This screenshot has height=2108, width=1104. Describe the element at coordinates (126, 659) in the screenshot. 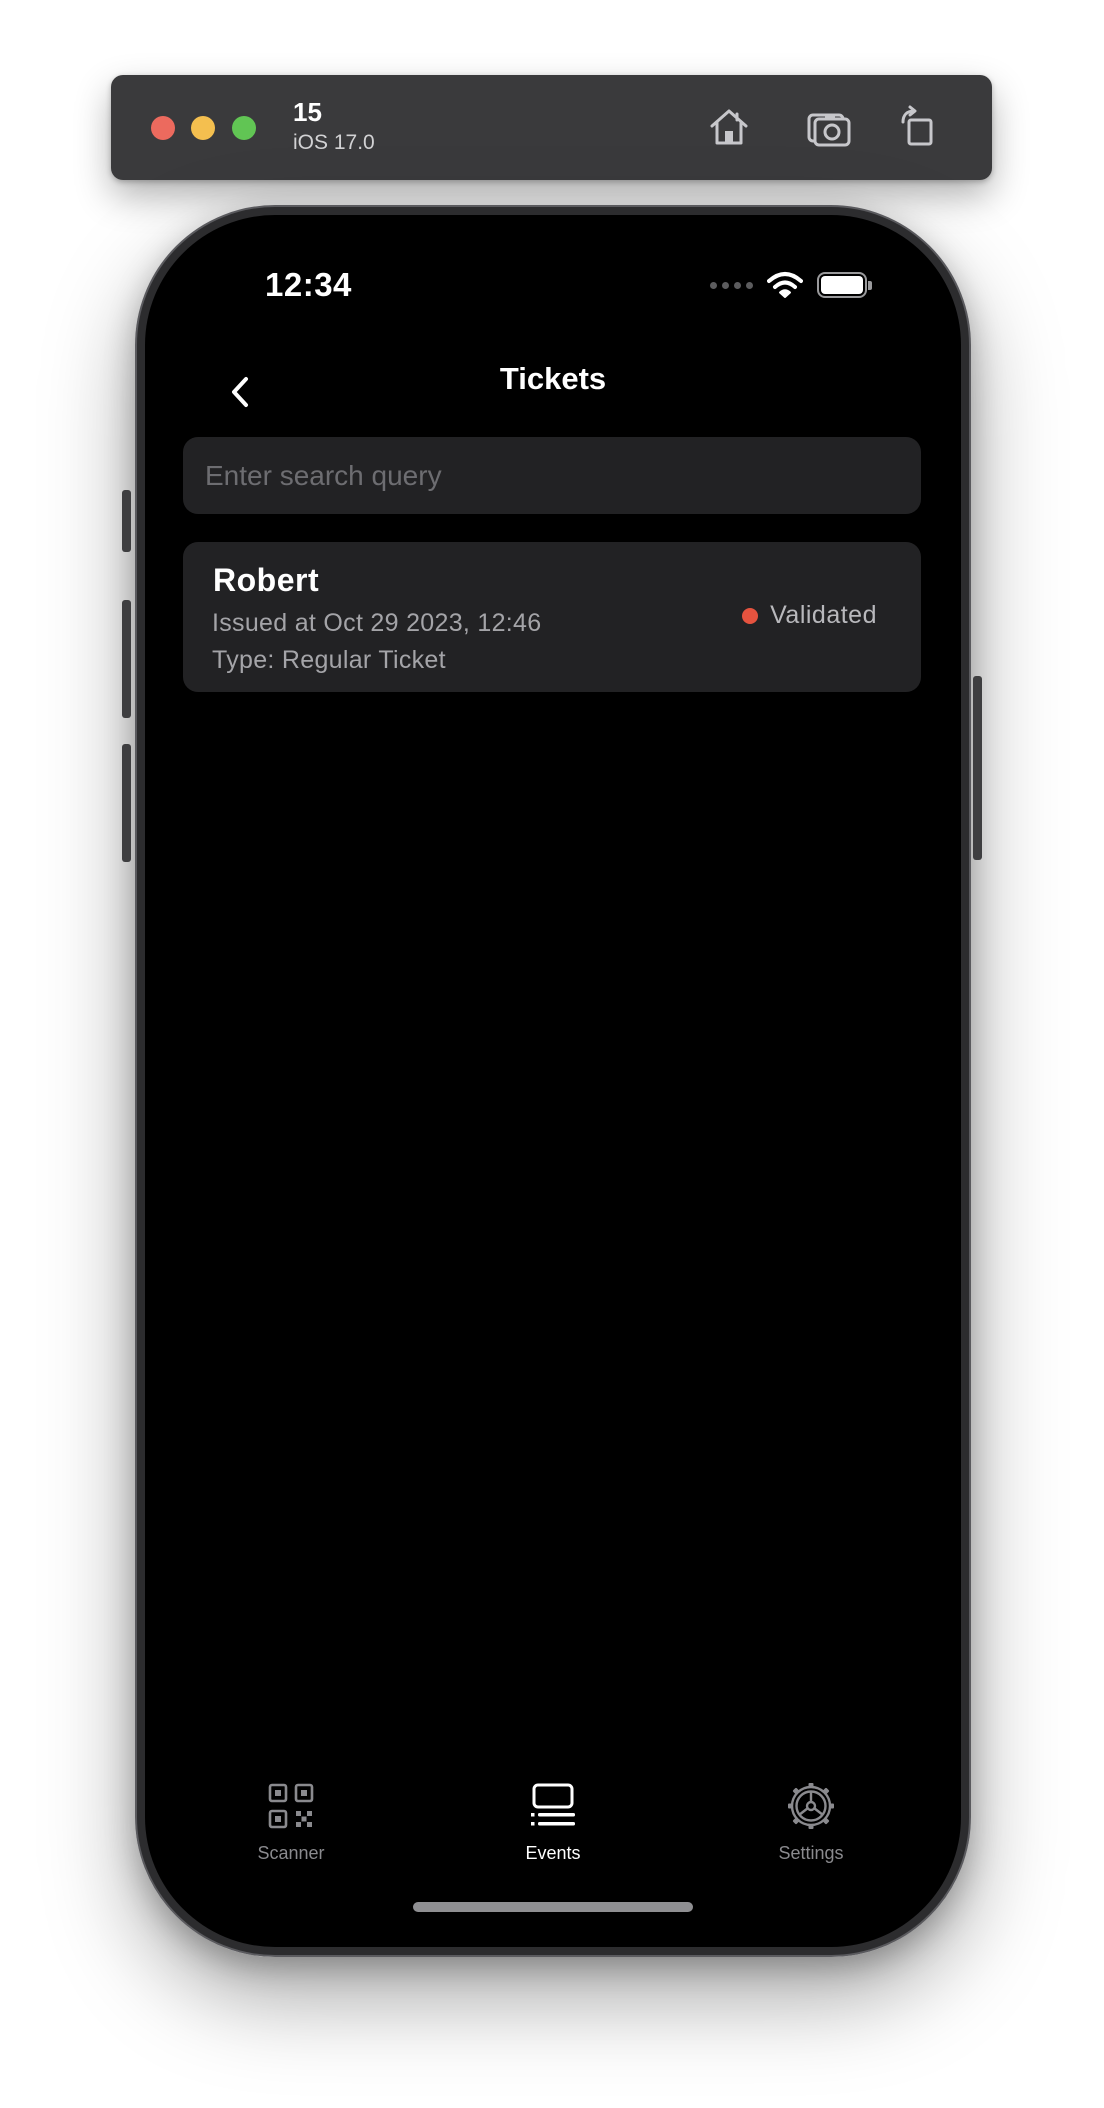

I see `volume-up-button` at that location.